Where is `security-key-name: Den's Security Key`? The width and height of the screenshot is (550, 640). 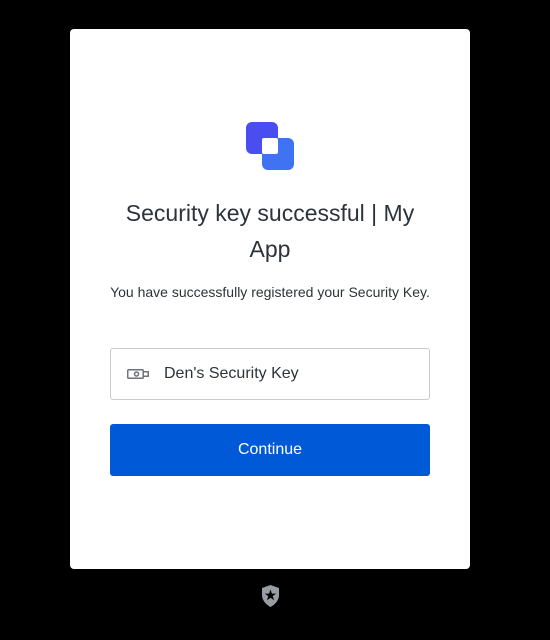
security-key-name: Den's Security Key is located at coordinates (231, 373).